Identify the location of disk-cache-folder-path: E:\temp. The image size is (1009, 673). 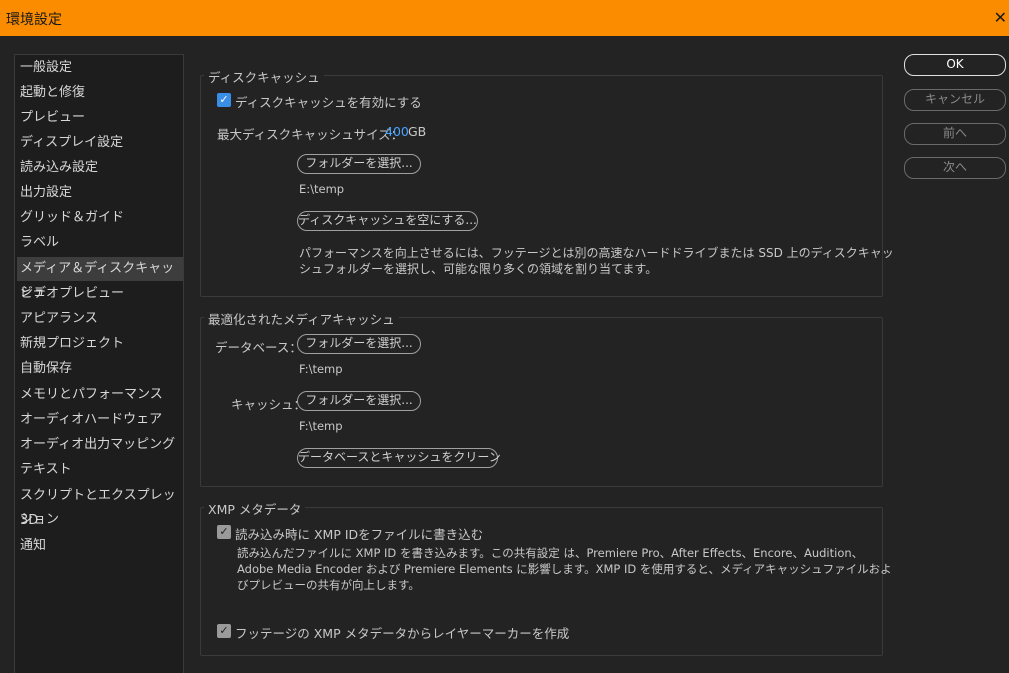
(322, 189).